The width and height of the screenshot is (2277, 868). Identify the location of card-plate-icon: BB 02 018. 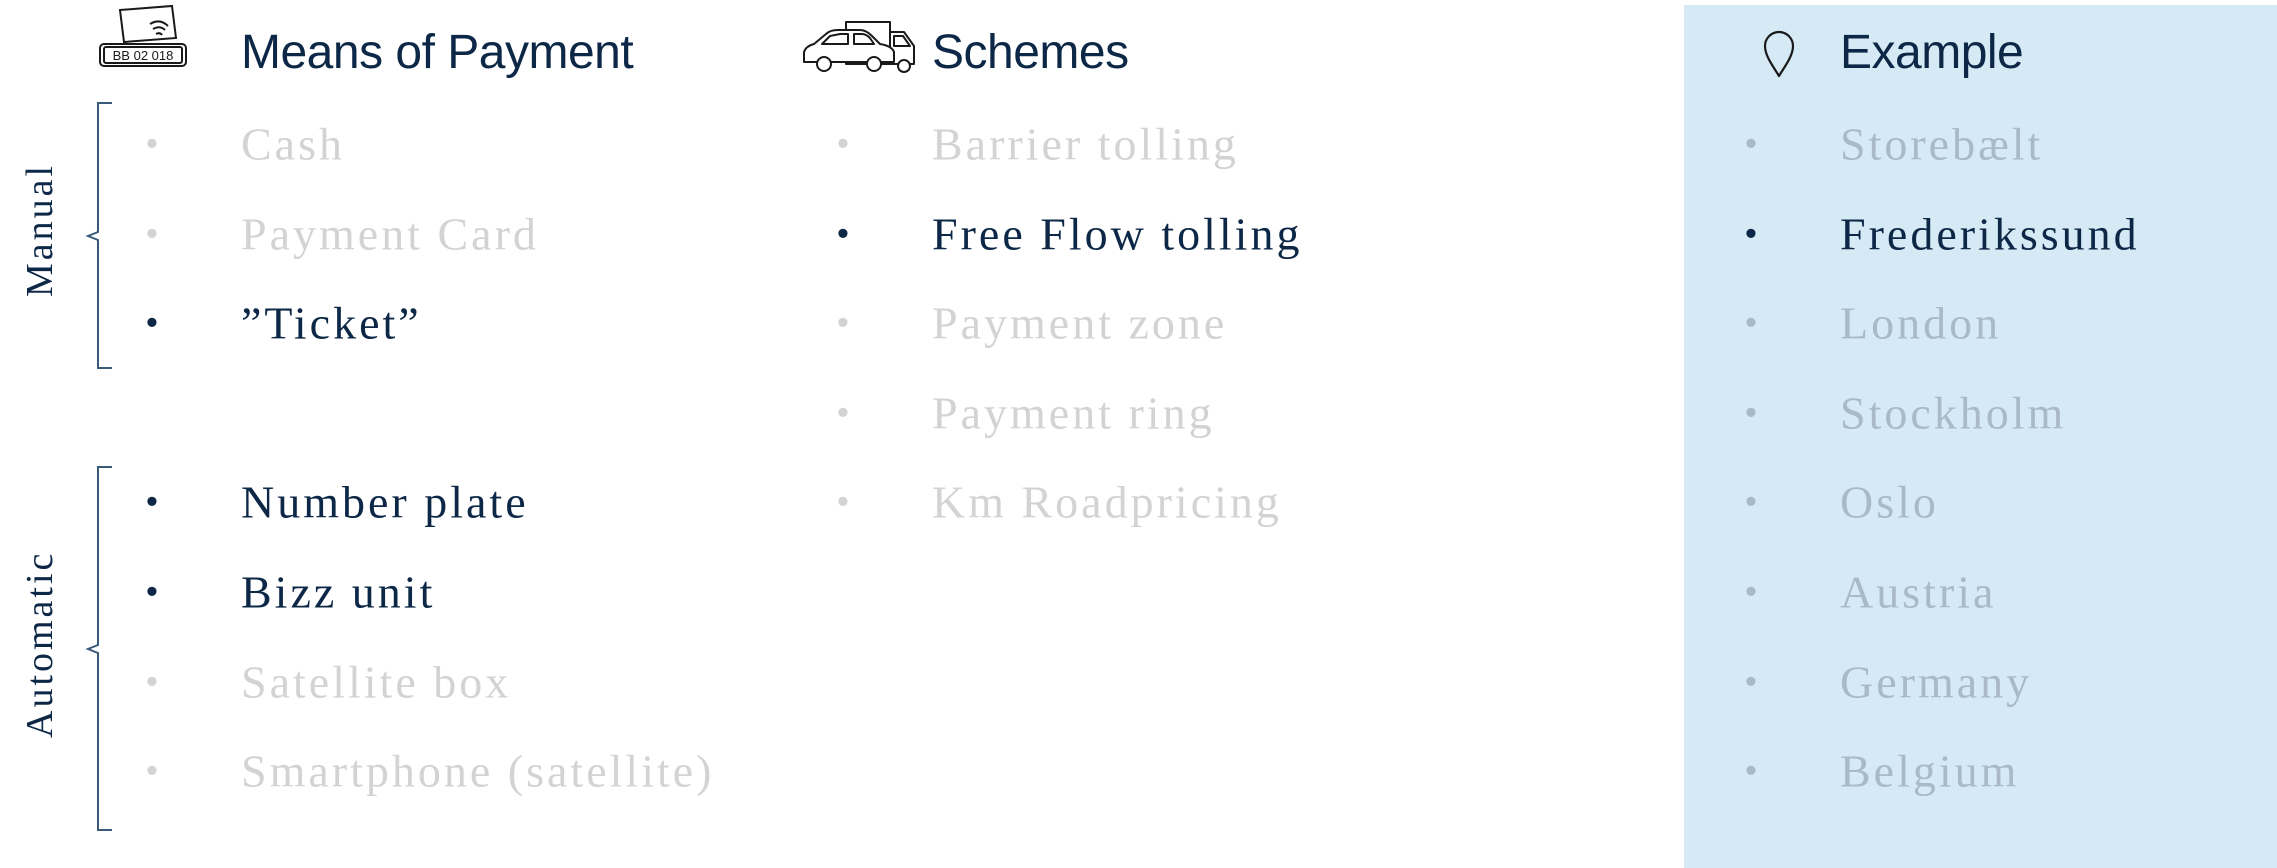
(144, 37).